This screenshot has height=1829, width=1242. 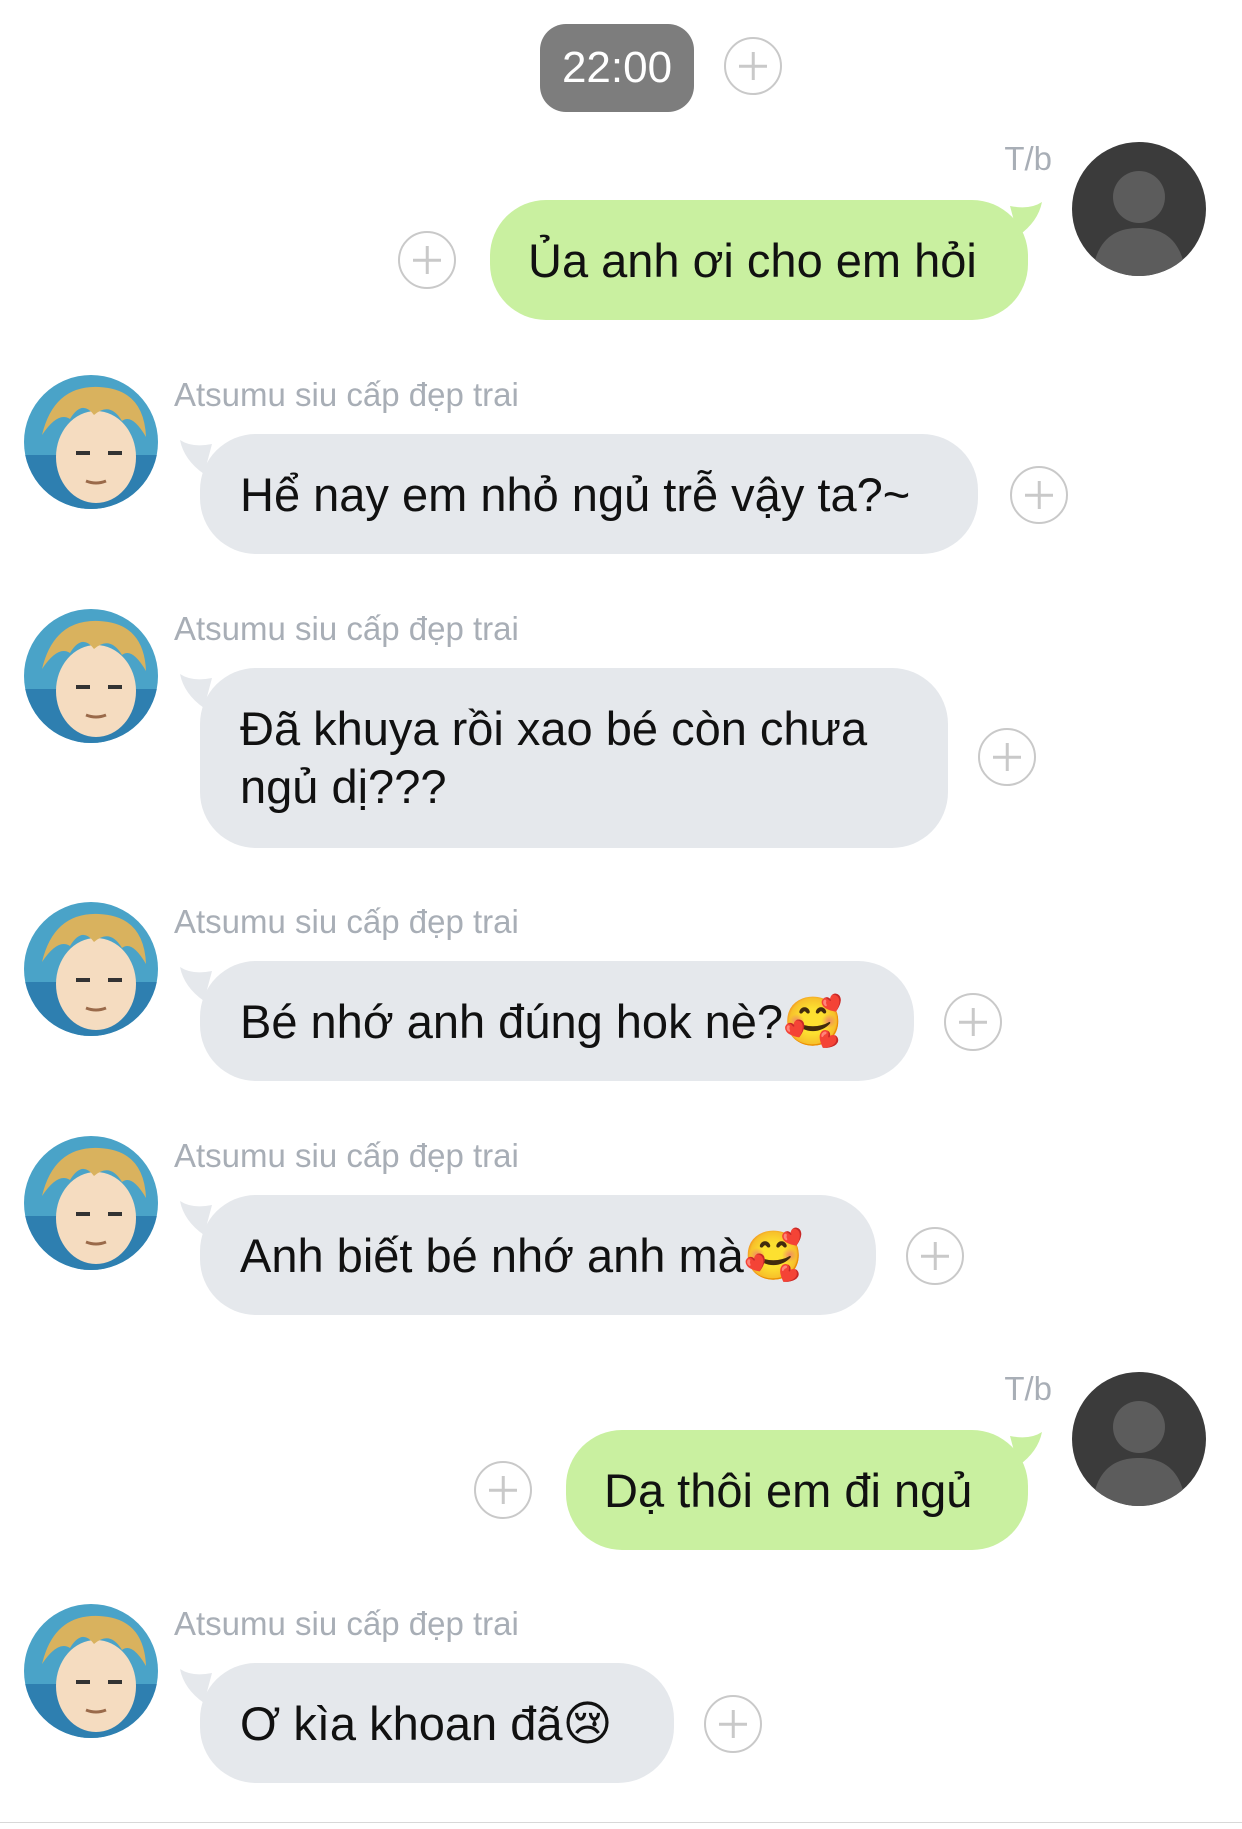 What do you see at coordinates (752, 260) in the screenshot?
I see `message-text: Ủa anh ơi cho em hỏi` at bounding box center [752, 260].